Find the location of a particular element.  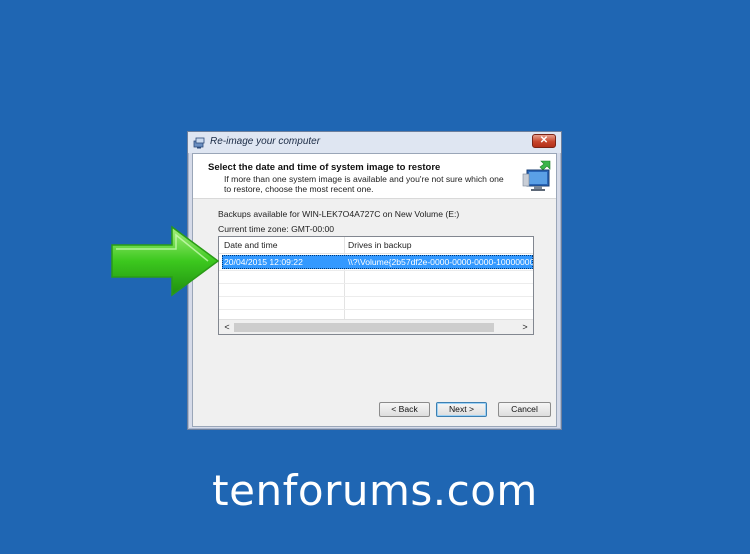

scroll-left-arrow-icon: < is located at coordinates (227, 327).